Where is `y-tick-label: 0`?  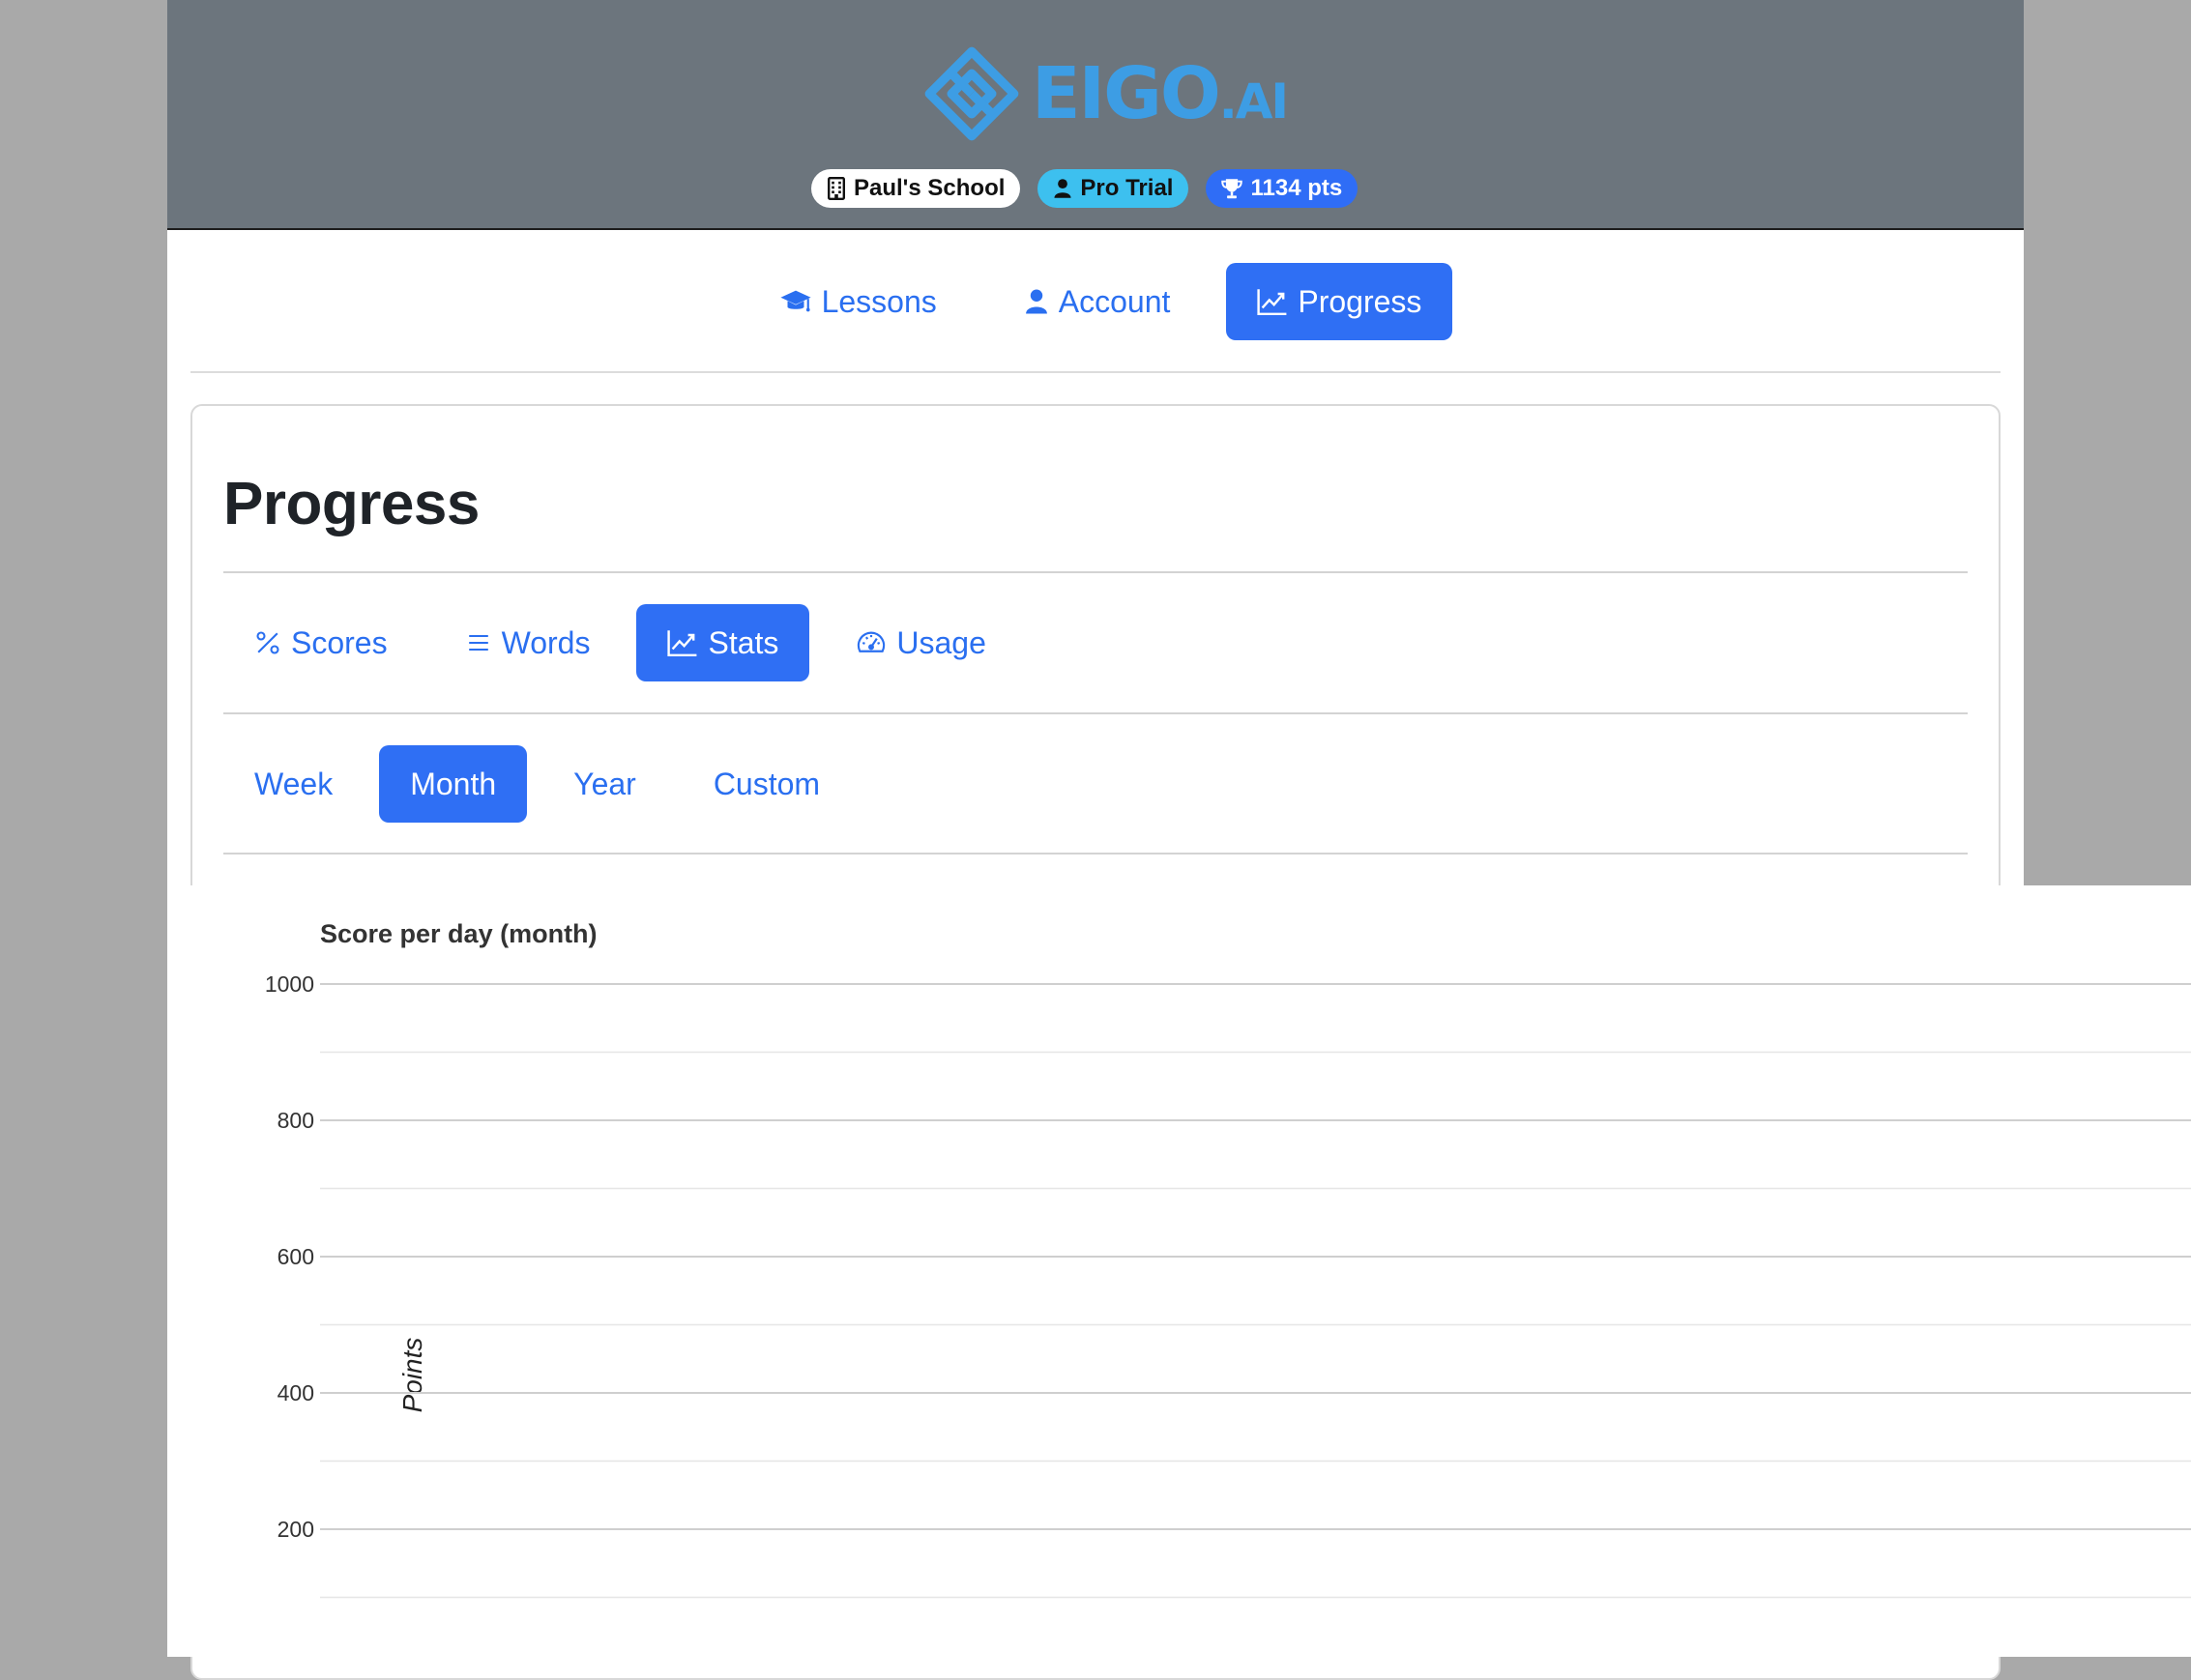 y-tick-label: 0 is located at coordinates (308, 1655).